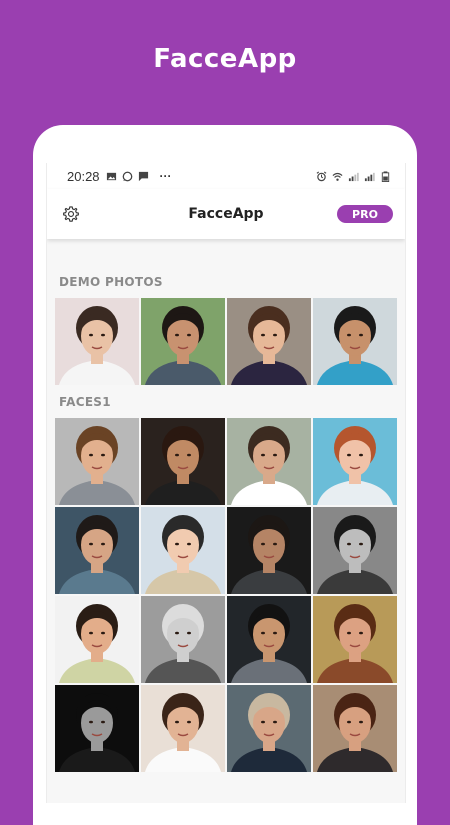 The height and width of the screenshot is (825, 450). Describe the element at coordinates (321, 175) in the screenshot. I see `alarm-icon` at that location.